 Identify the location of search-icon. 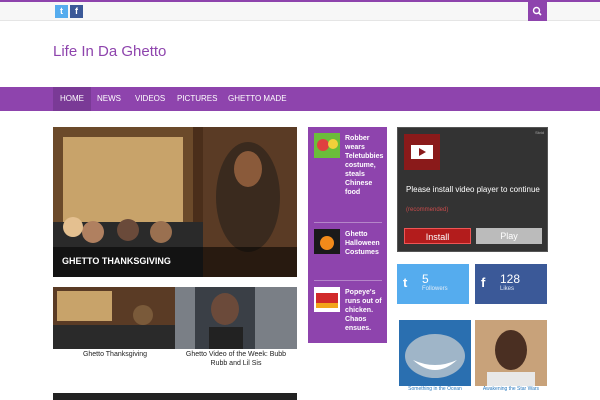
(537, 11).